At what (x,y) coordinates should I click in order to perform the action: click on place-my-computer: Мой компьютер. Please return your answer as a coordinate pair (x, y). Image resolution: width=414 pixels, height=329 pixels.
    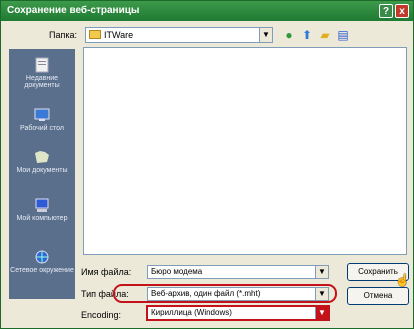
    Looking at the image, I should click on (42, 209).